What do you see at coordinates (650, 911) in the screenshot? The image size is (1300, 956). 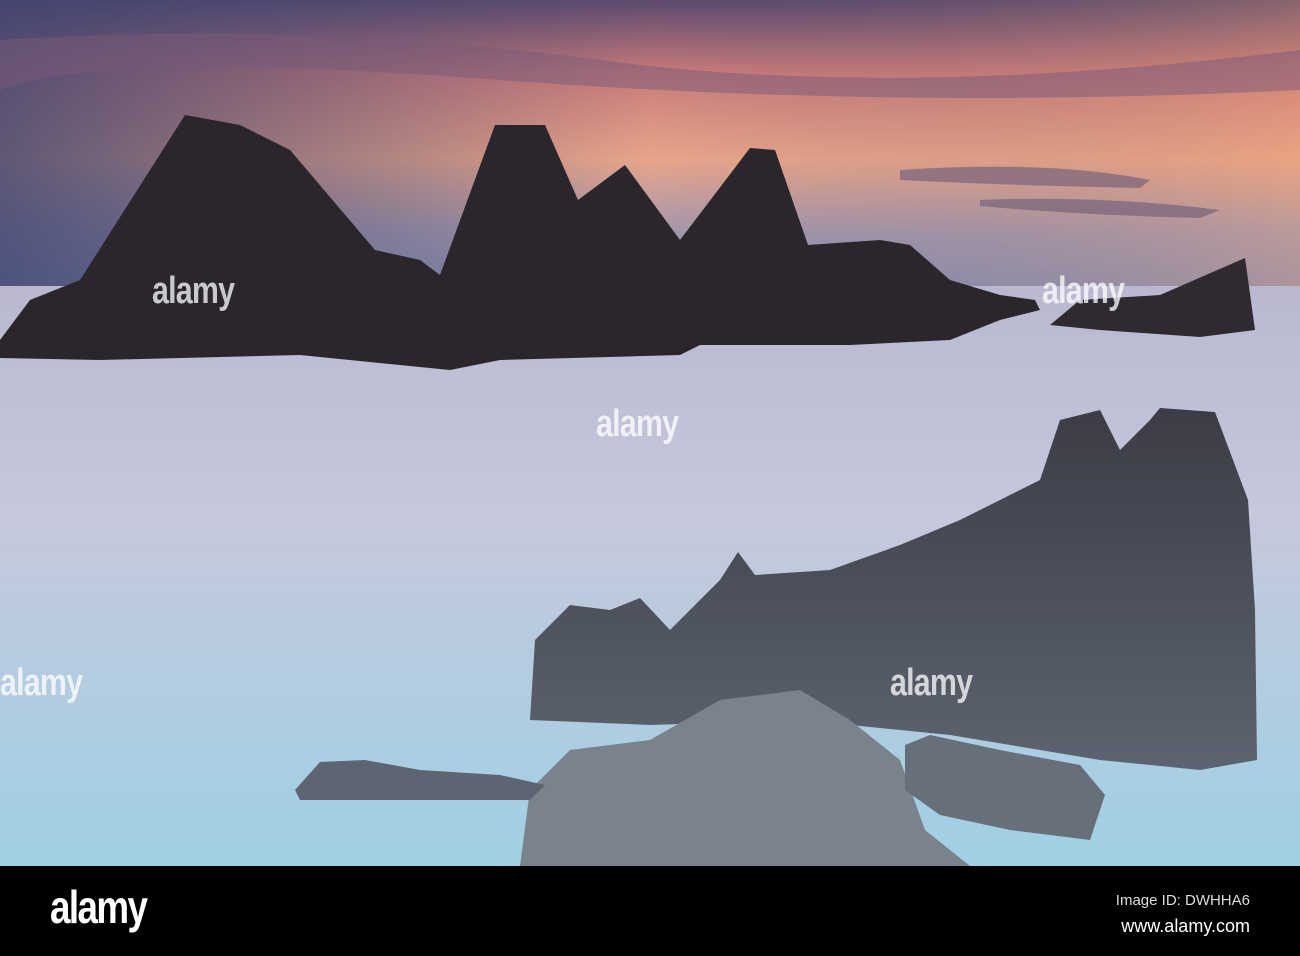 I see `footer-bar: alamy Image ID: DWHHA6 www.alamy.com` at bounding box center [650, 911].